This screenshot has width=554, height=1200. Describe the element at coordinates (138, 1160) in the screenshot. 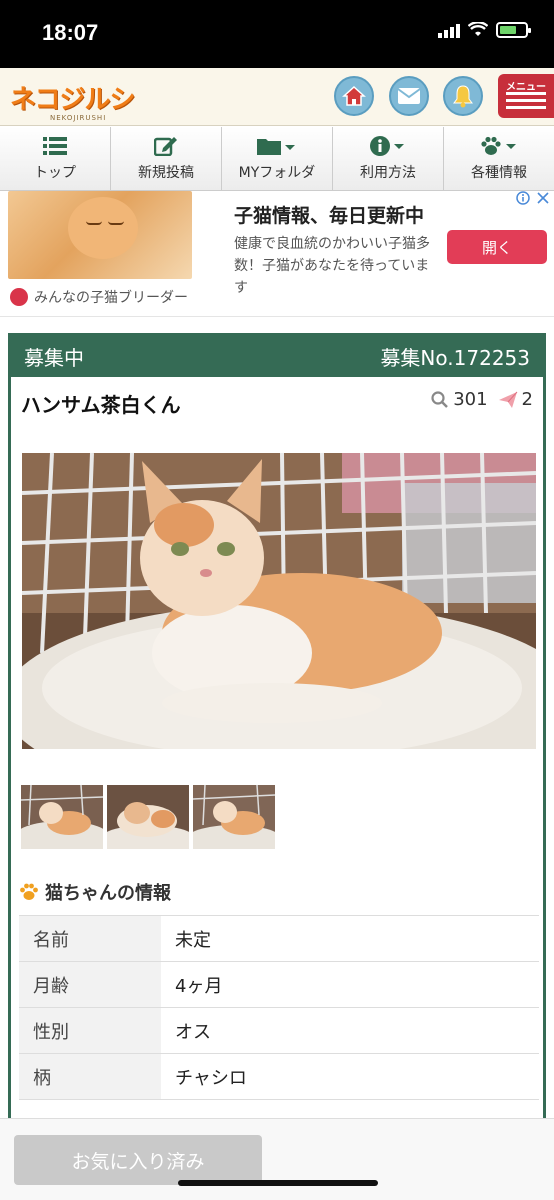

I see `favorite-button: お気に入り済み` at that location.